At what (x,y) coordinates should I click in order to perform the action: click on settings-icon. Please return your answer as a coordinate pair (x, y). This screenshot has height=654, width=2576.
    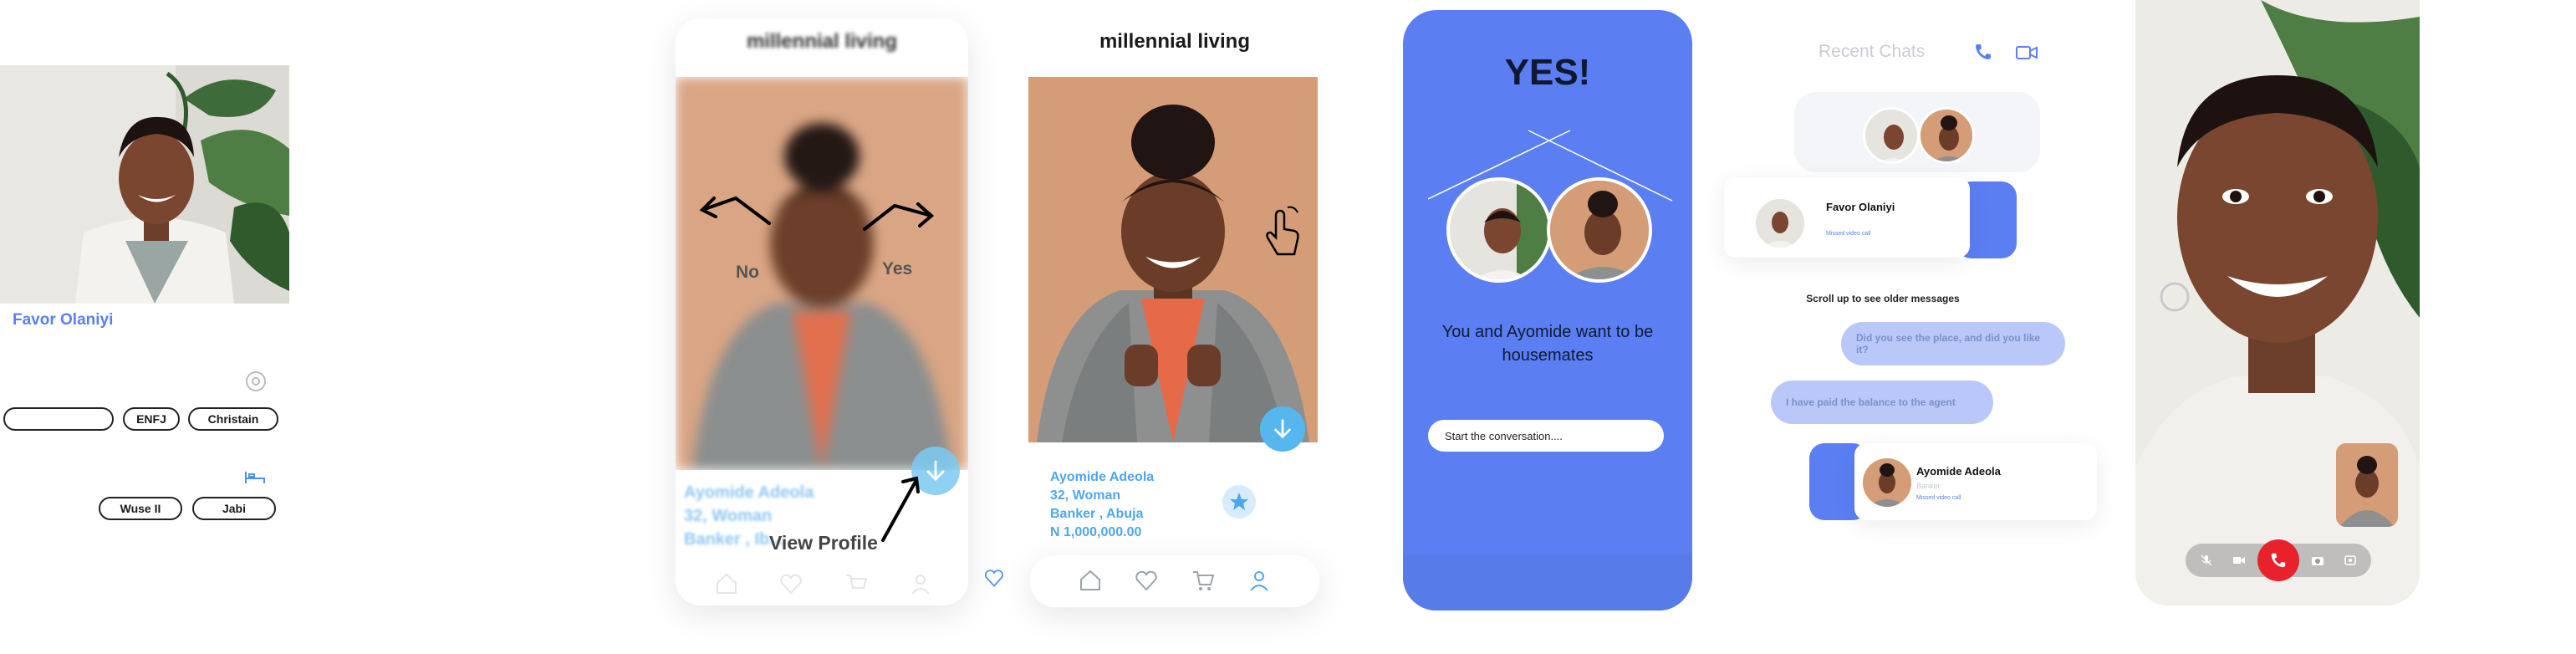
    Looking at the image, I should click on (255, 381).